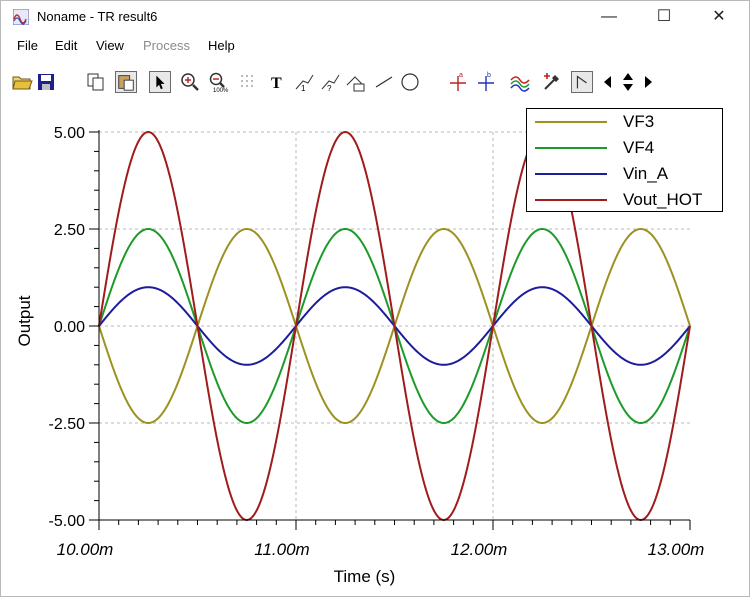 The width and height of the screenshot is (750, 597). I want to click on y-tick-label: 2.50, so click(69, 230).